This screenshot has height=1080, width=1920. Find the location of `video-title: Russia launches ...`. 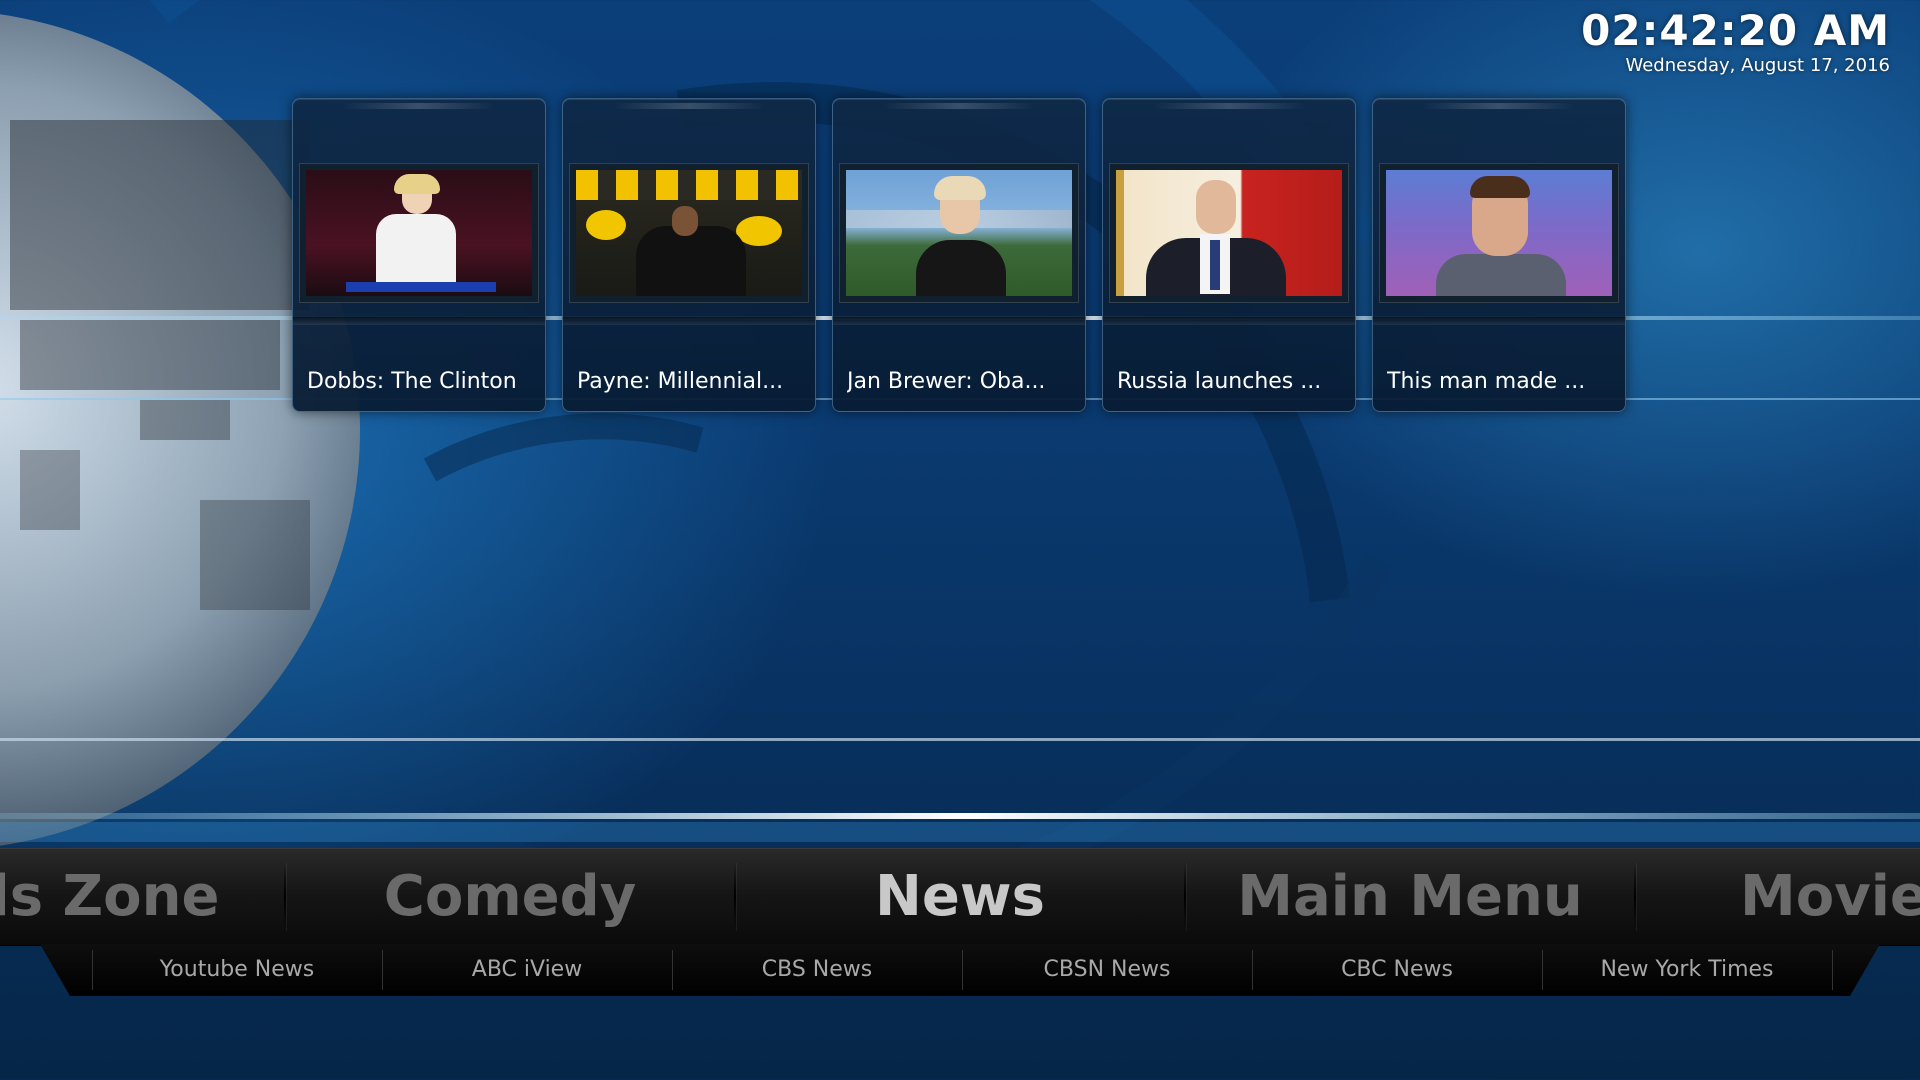

video-title: Russia launches ... is located at coordinates (1219, 381).